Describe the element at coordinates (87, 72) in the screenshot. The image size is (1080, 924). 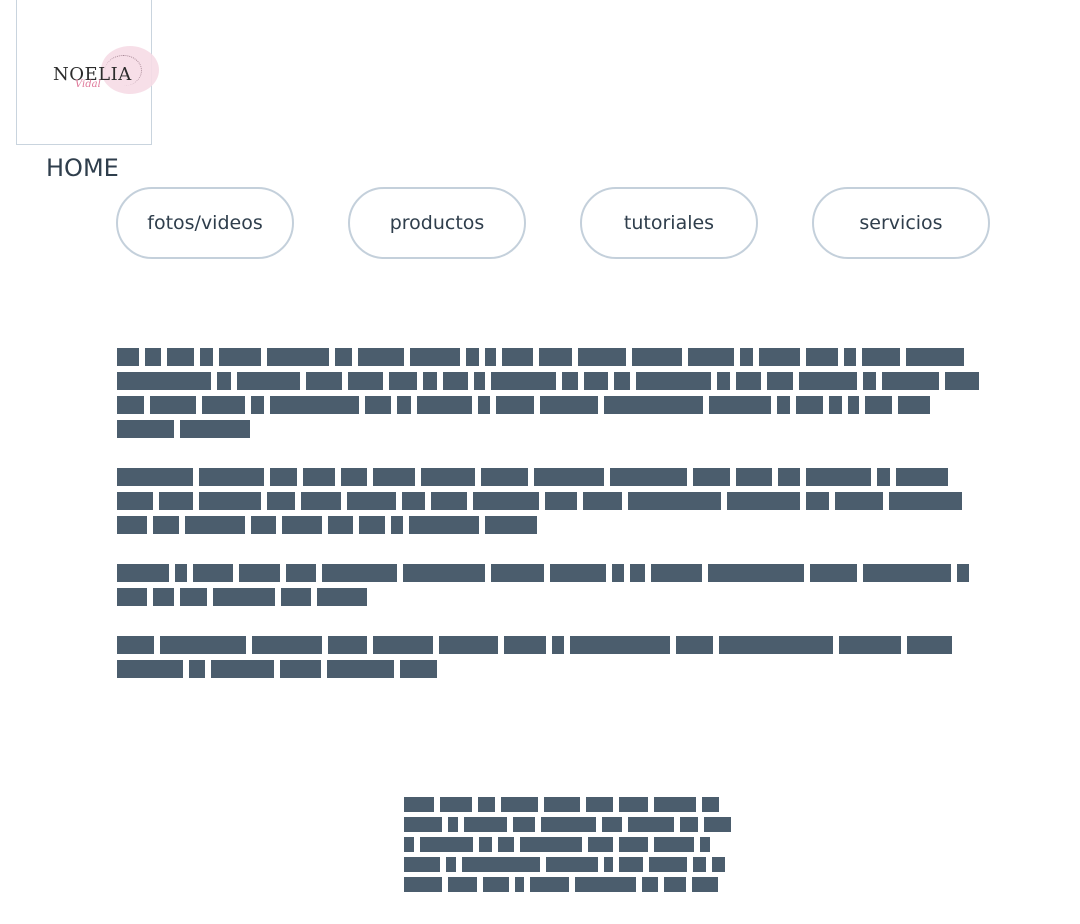
I see `logo: NOELIA Vidal` at that location.